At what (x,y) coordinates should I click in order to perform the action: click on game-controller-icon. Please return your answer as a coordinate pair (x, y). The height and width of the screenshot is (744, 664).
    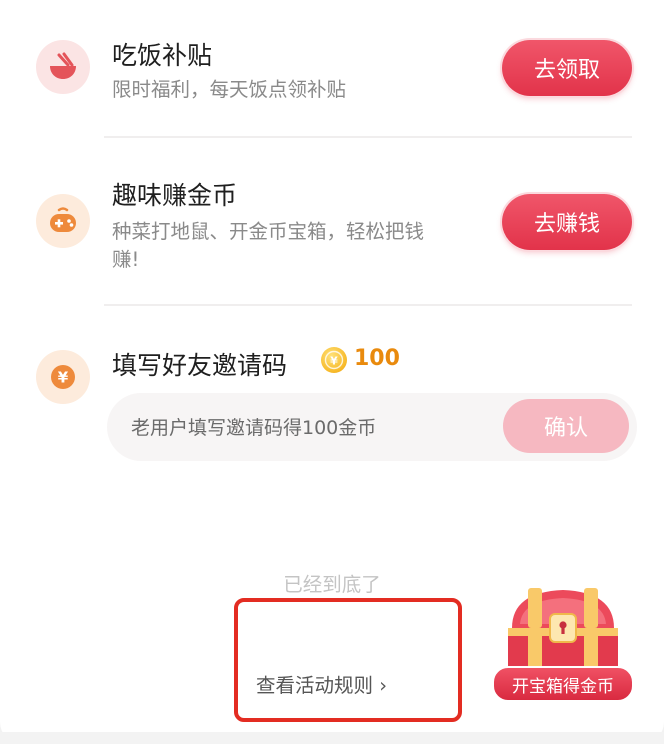
    Looking at the image, I should click on (63, 221).